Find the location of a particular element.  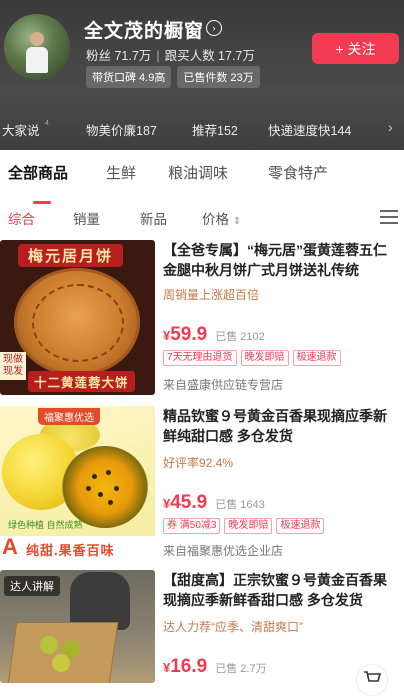

metric-item: 快递速度快144 is located at coordinates (309, 129).